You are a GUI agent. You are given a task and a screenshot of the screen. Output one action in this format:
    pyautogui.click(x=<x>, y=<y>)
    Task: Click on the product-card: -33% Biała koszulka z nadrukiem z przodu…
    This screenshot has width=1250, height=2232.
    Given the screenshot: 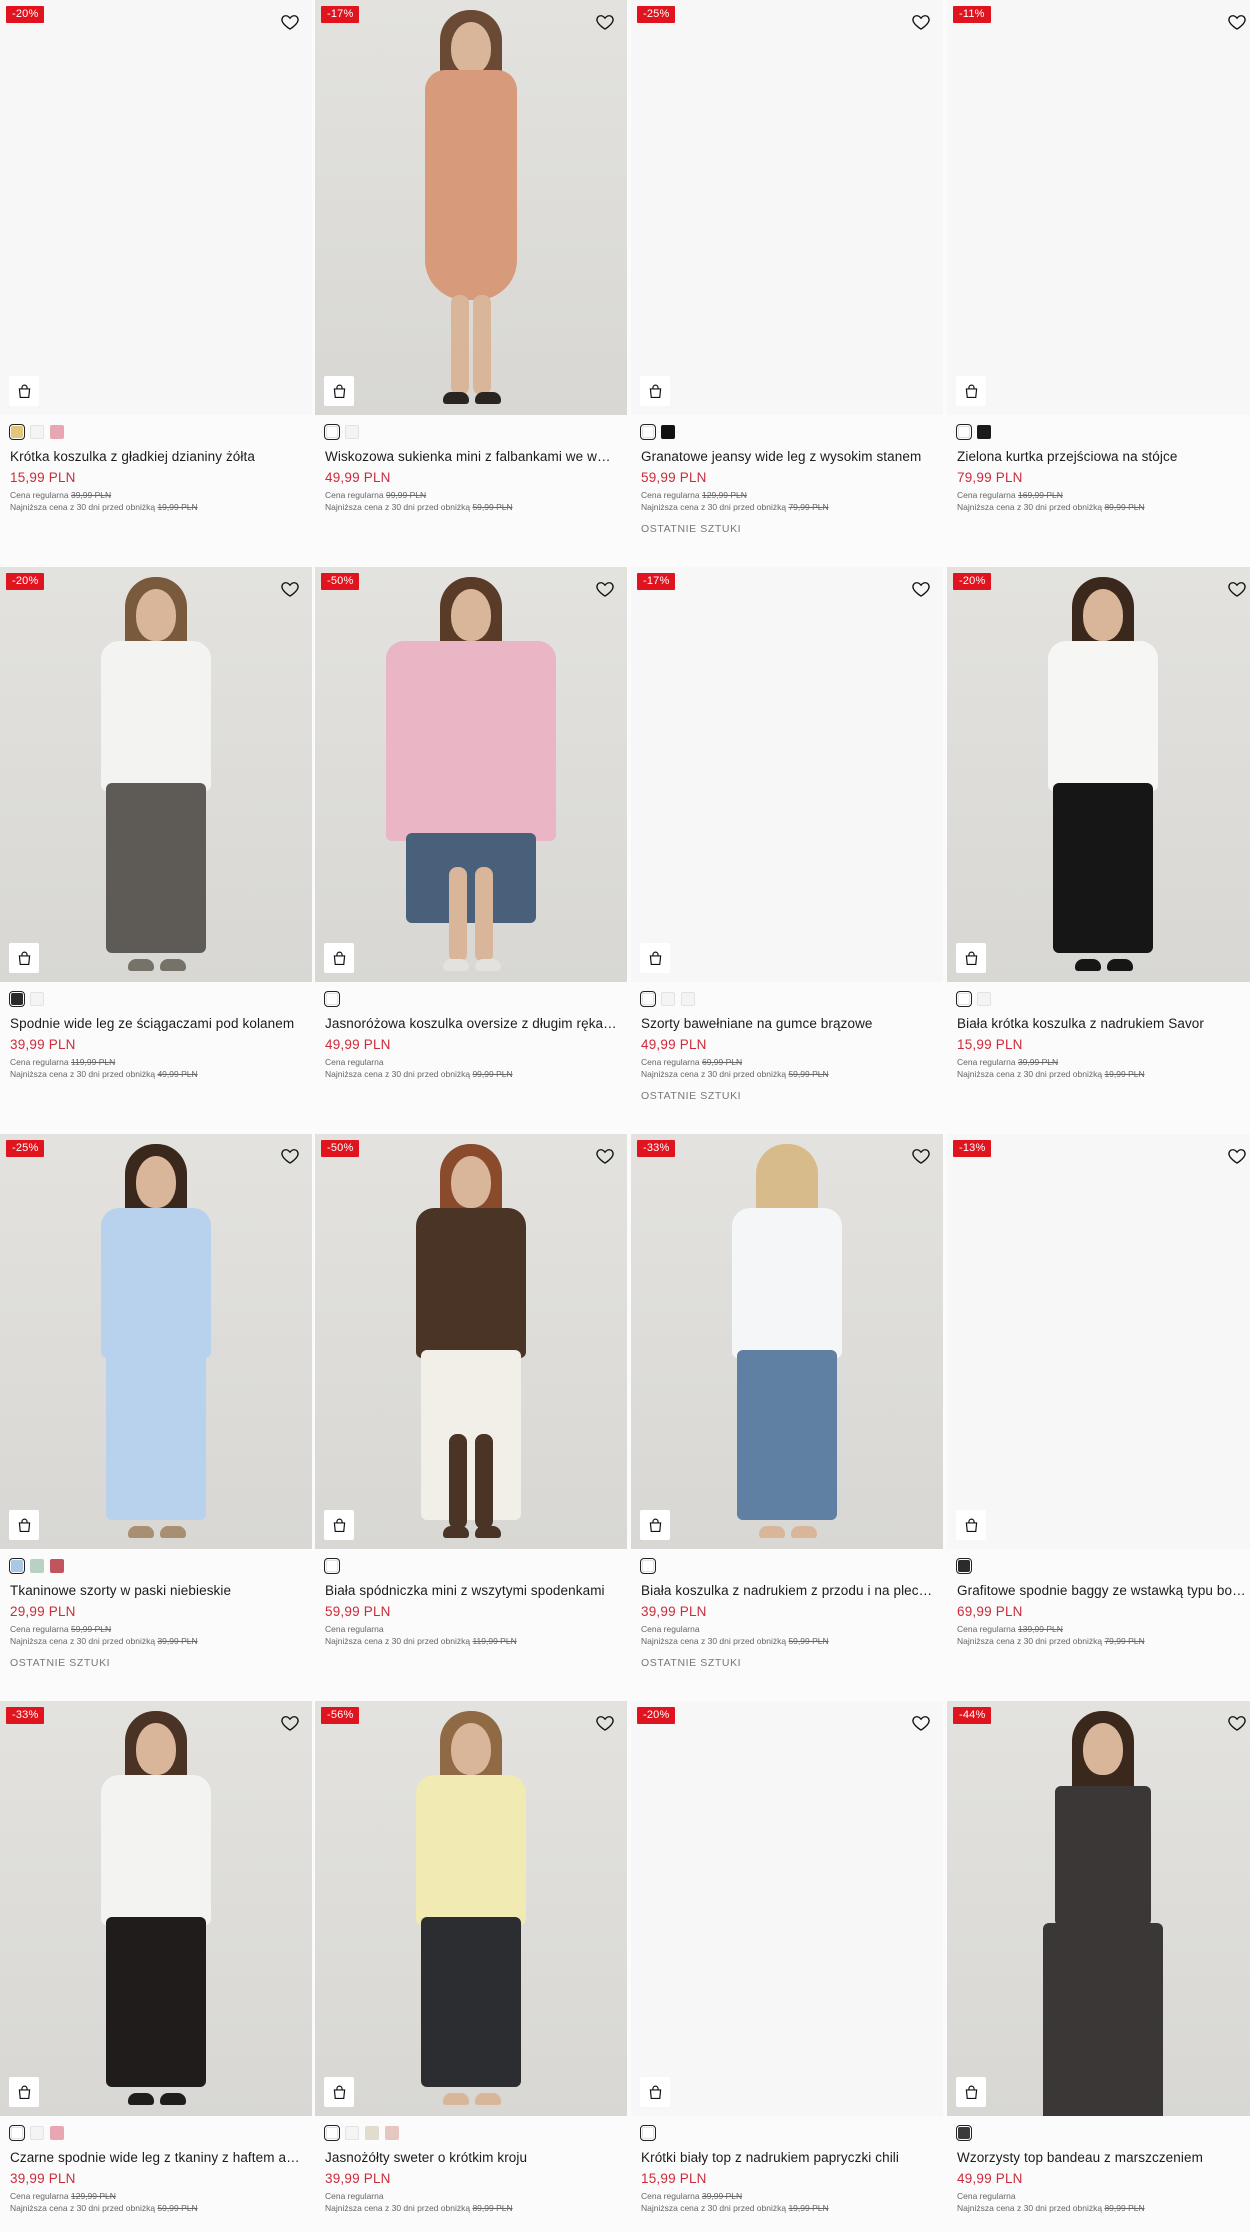 What is the action you would take?
    pyautogui.click(x=787, y=1401)
    